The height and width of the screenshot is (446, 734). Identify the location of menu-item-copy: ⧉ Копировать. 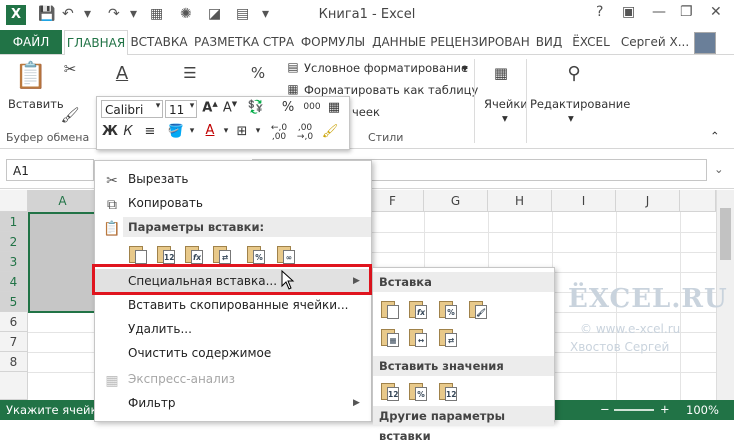
(233, 203).